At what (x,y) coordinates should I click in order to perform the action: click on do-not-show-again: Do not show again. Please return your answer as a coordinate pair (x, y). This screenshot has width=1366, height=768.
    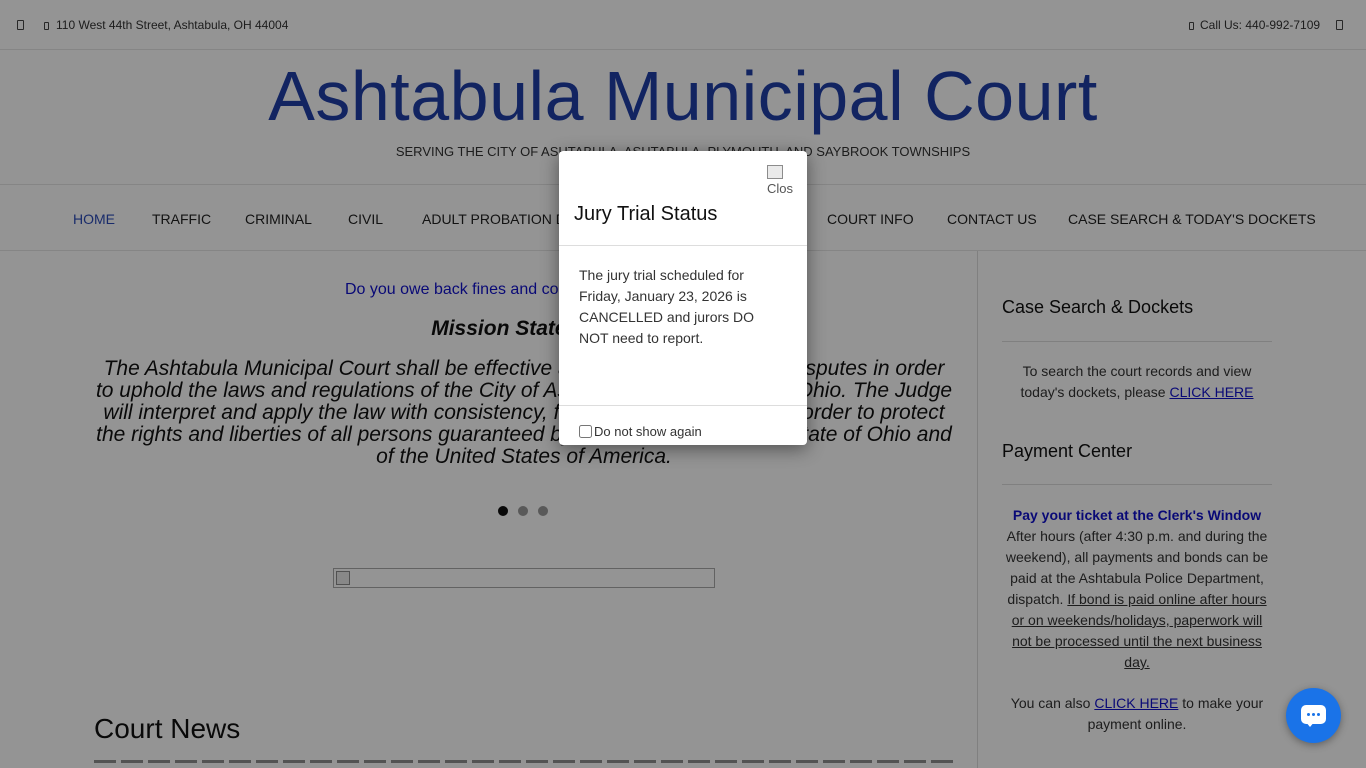
    Looking at the image, I should click on (640, 431).